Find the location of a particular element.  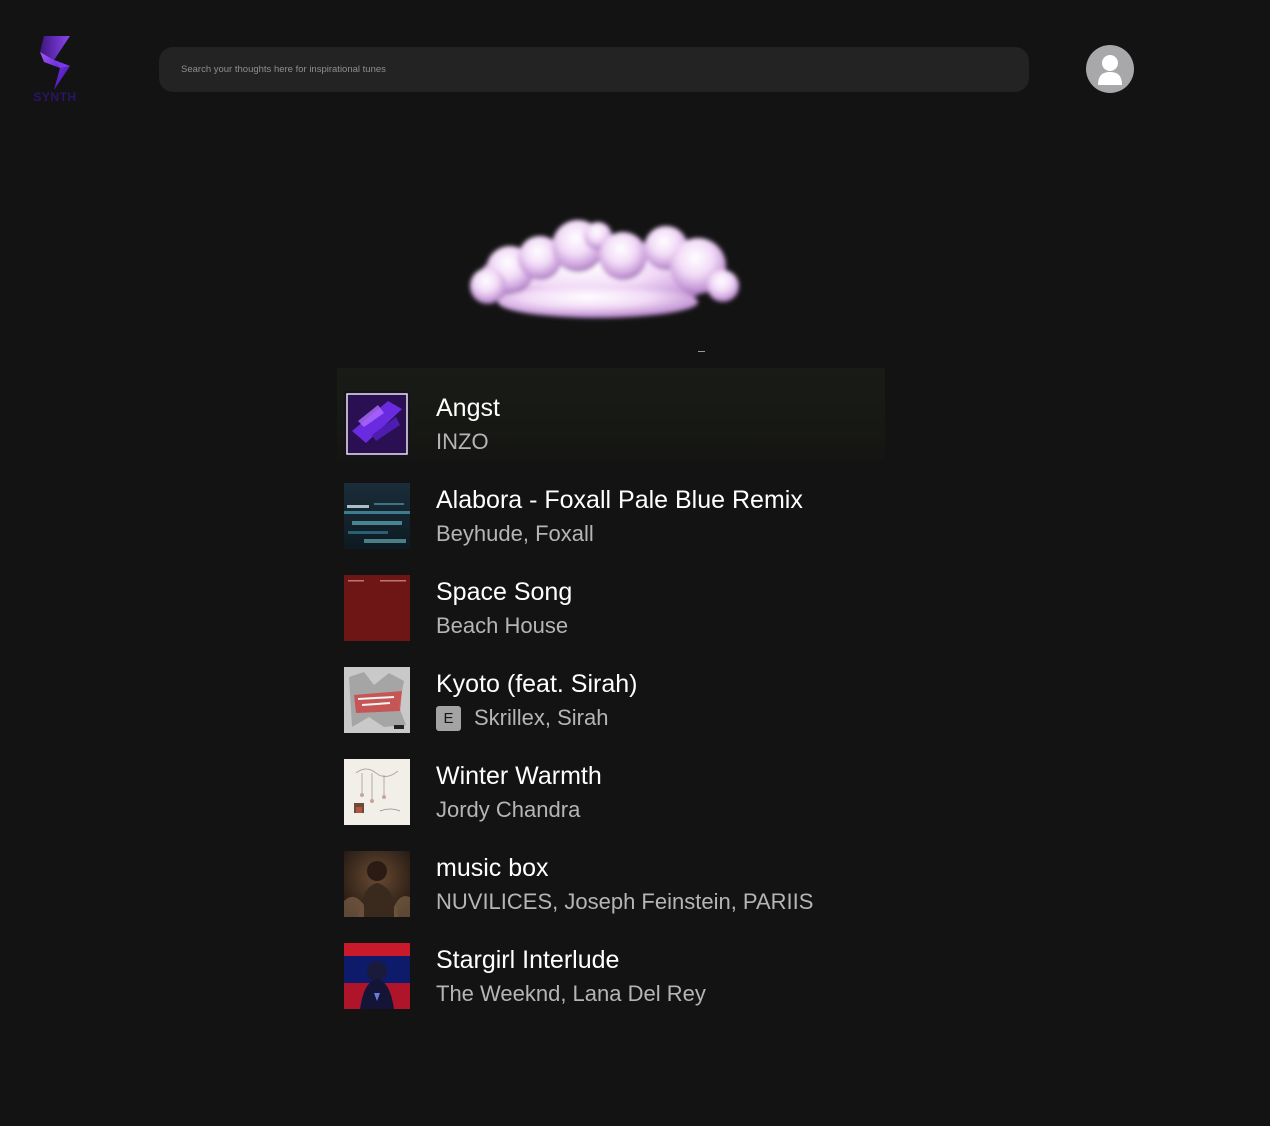

track-row: Angst INZO is located at coordinates (611, 414).